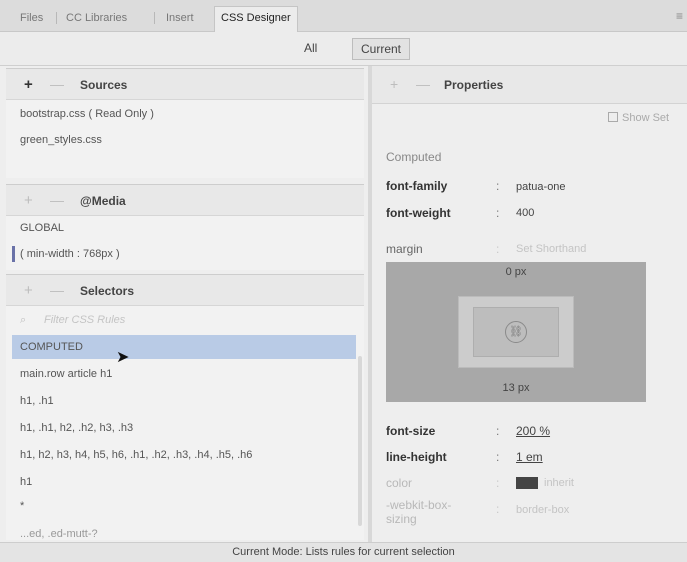 This screenshot has width=687, height=562. What do you see at coordinates (13, 254) in the screenshot?
I see `media-indicator-bar` at bounding box center [13, 254].